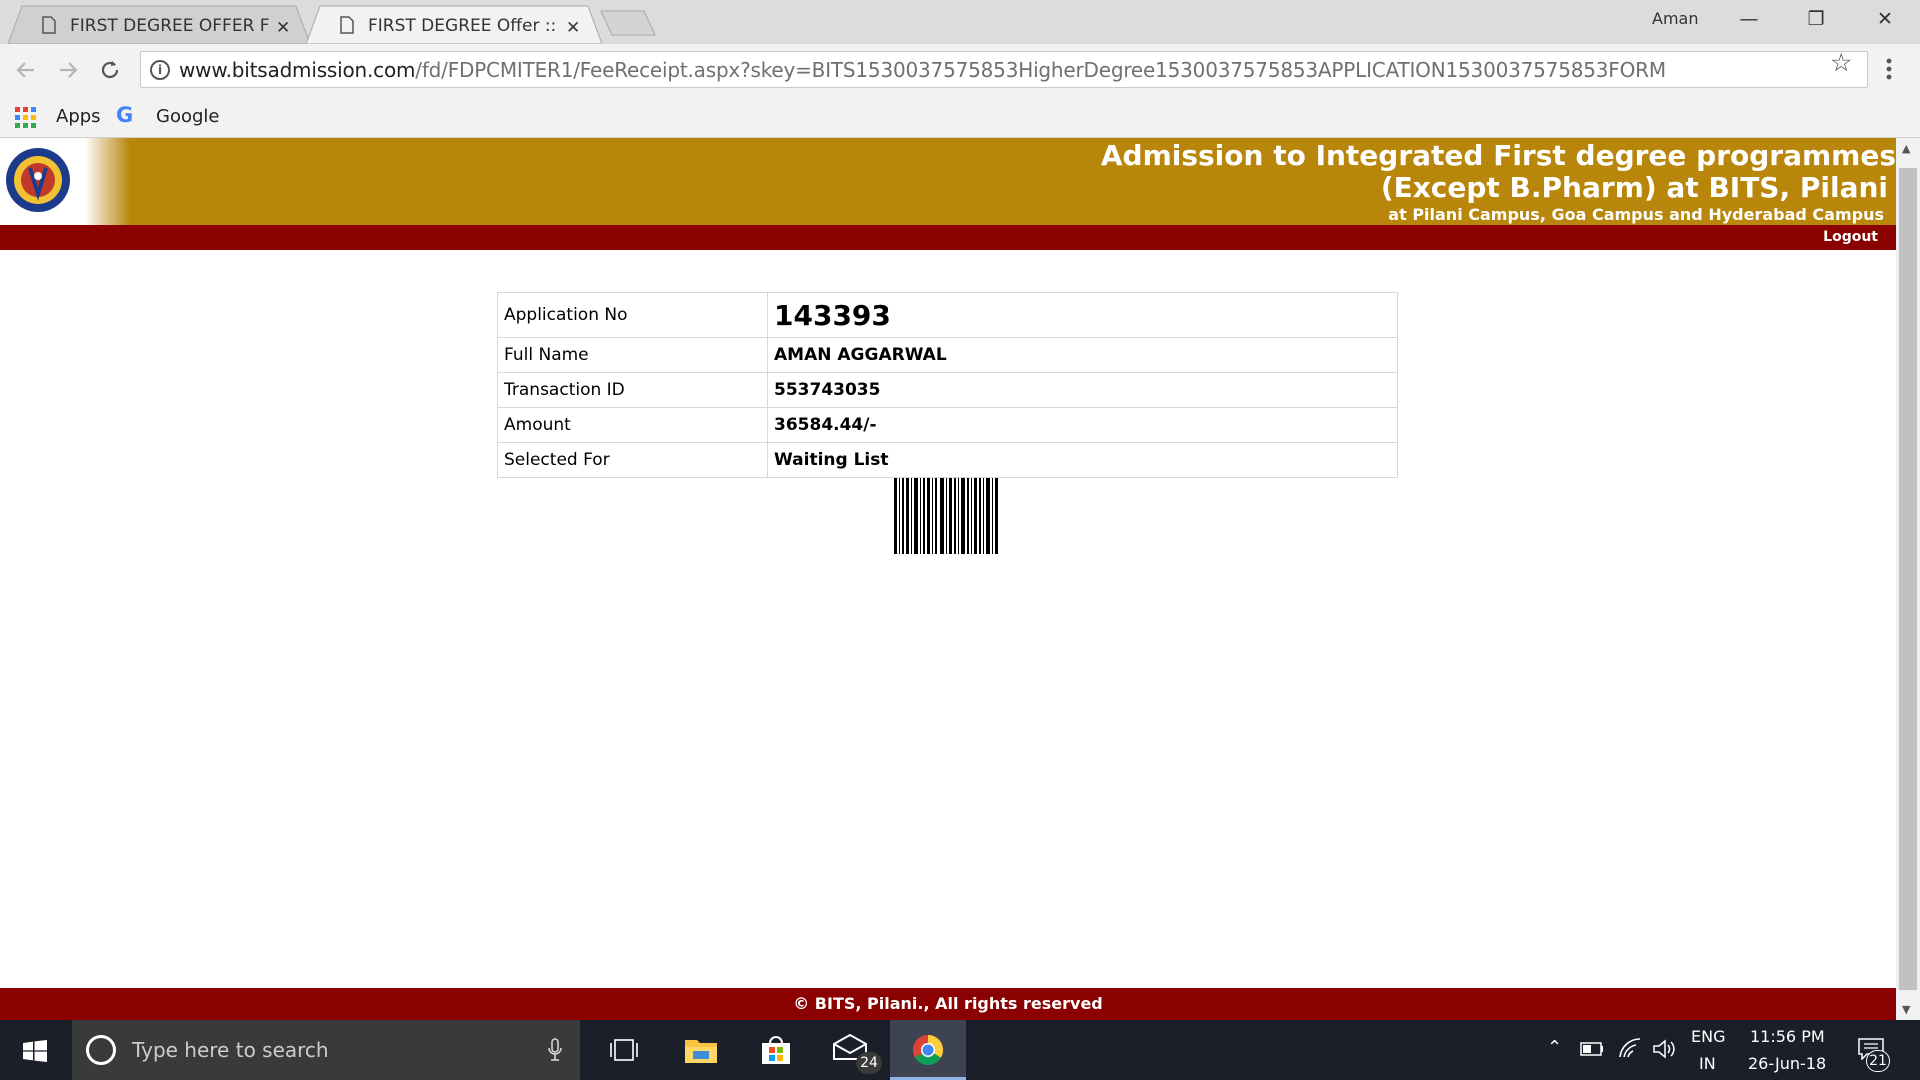 The height and width of the screenshot is (1080, 1920). What do you see at coordinates (124, 115) in the screenshot?
I see `google-icon: G` at bounding box center [124, 115].